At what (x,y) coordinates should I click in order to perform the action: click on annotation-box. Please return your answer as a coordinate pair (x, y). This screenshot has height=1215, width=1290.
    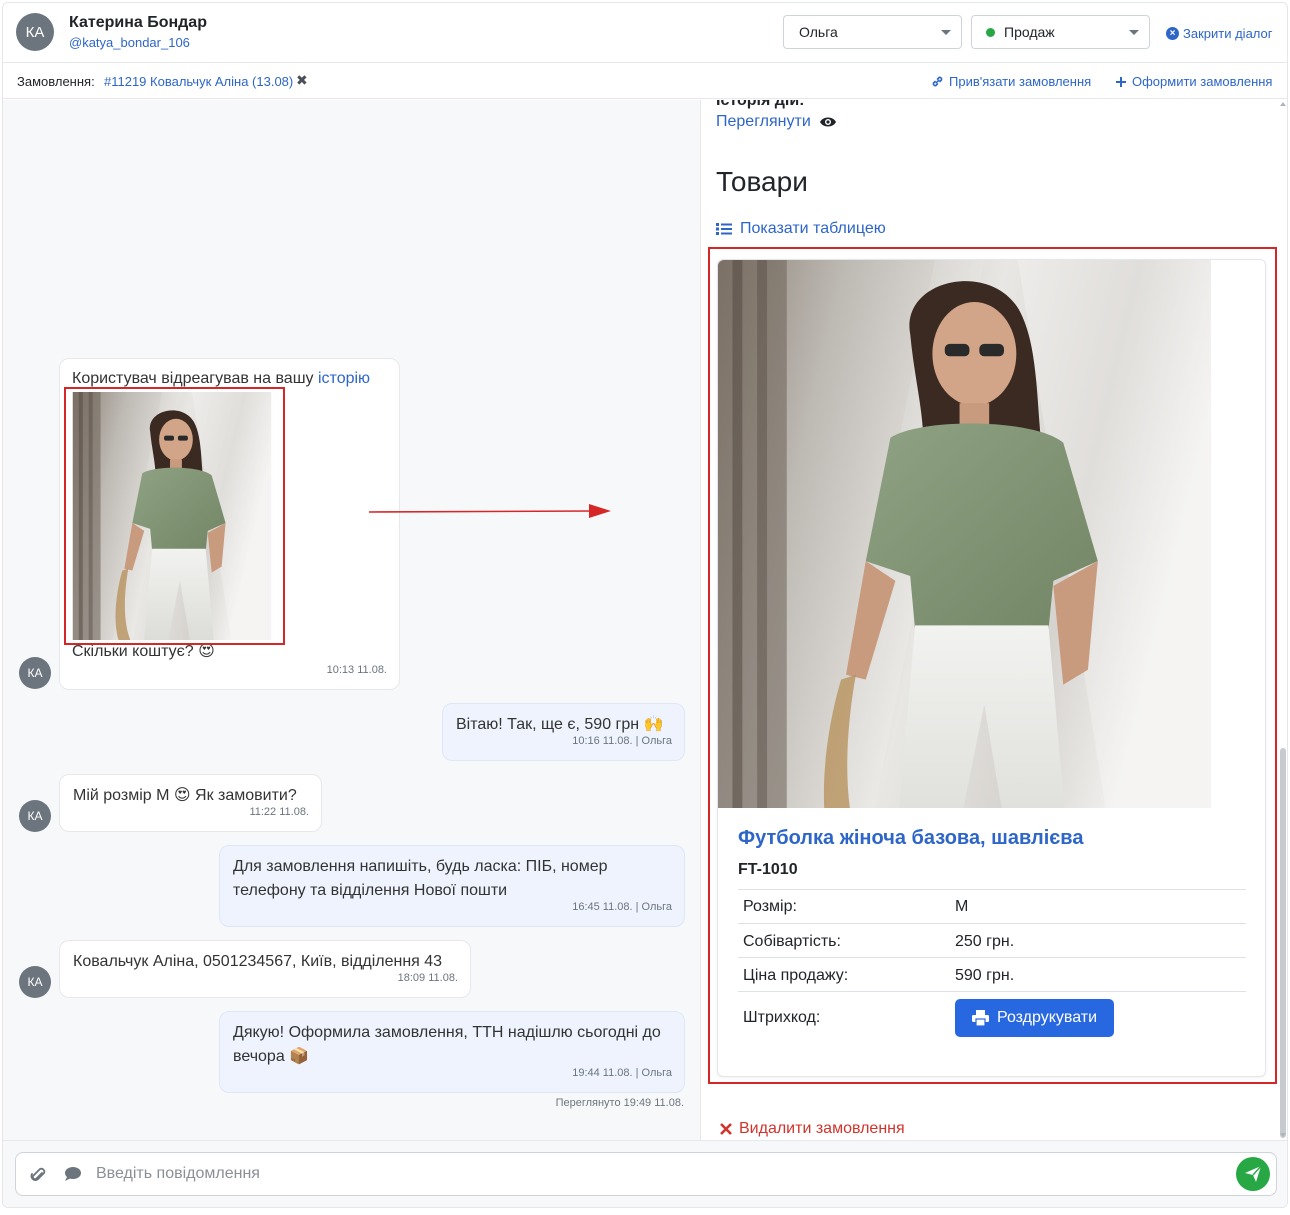
    Looking at the image, I should click on (174, 516).